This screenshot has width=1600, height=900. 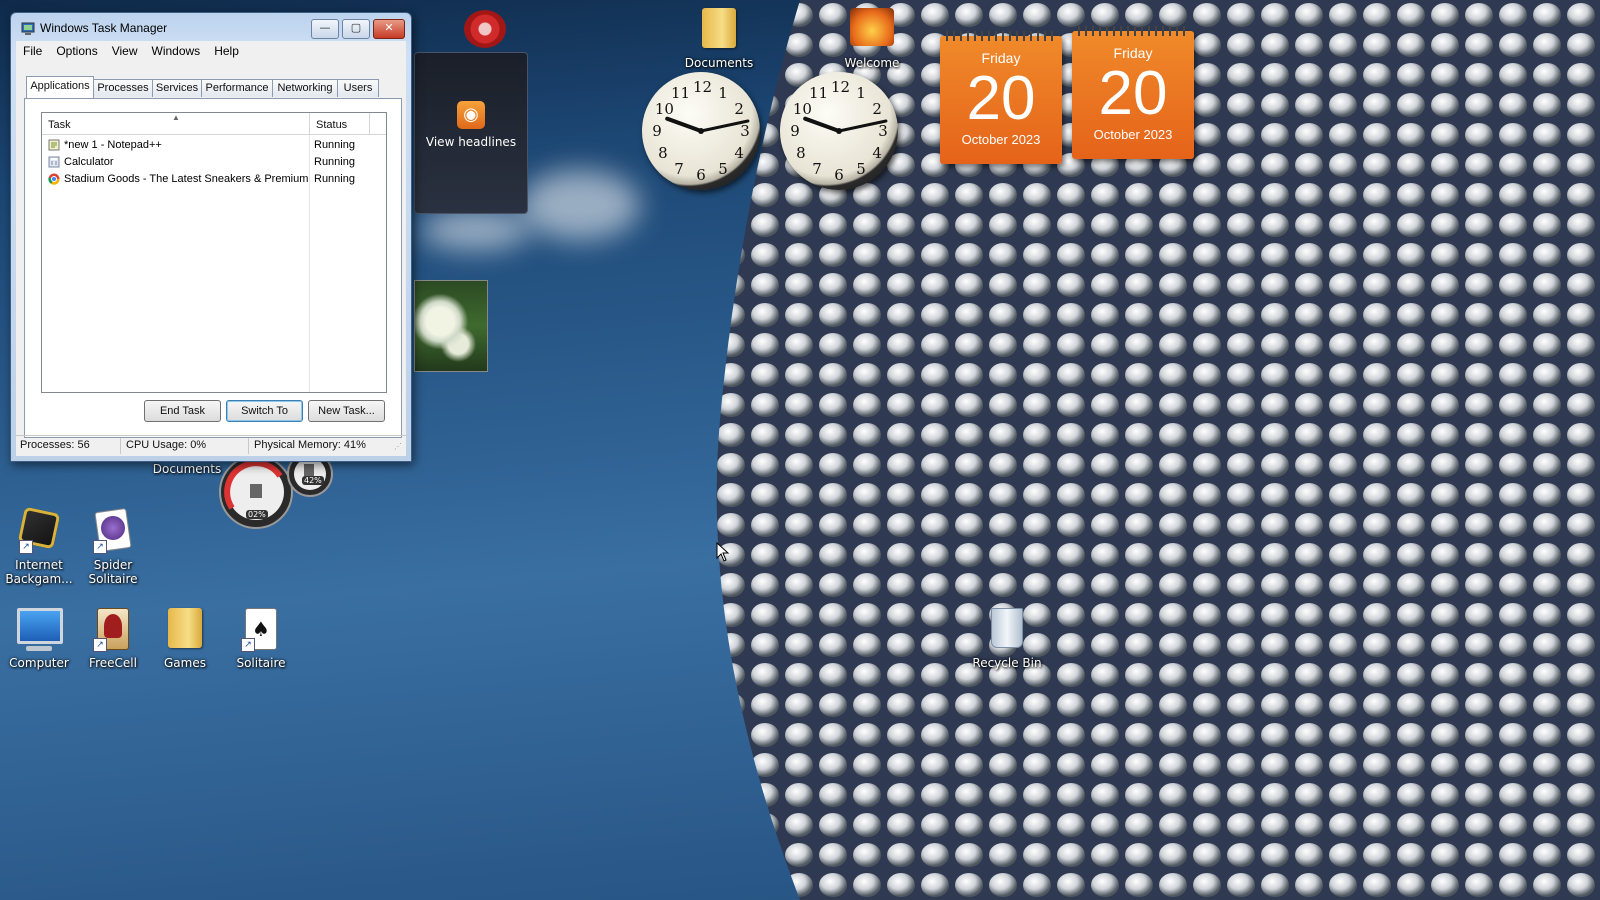 I want to click on desktop-icon-solitaire: ♠ ↗ Solitaire, so click(x=261, y=639).